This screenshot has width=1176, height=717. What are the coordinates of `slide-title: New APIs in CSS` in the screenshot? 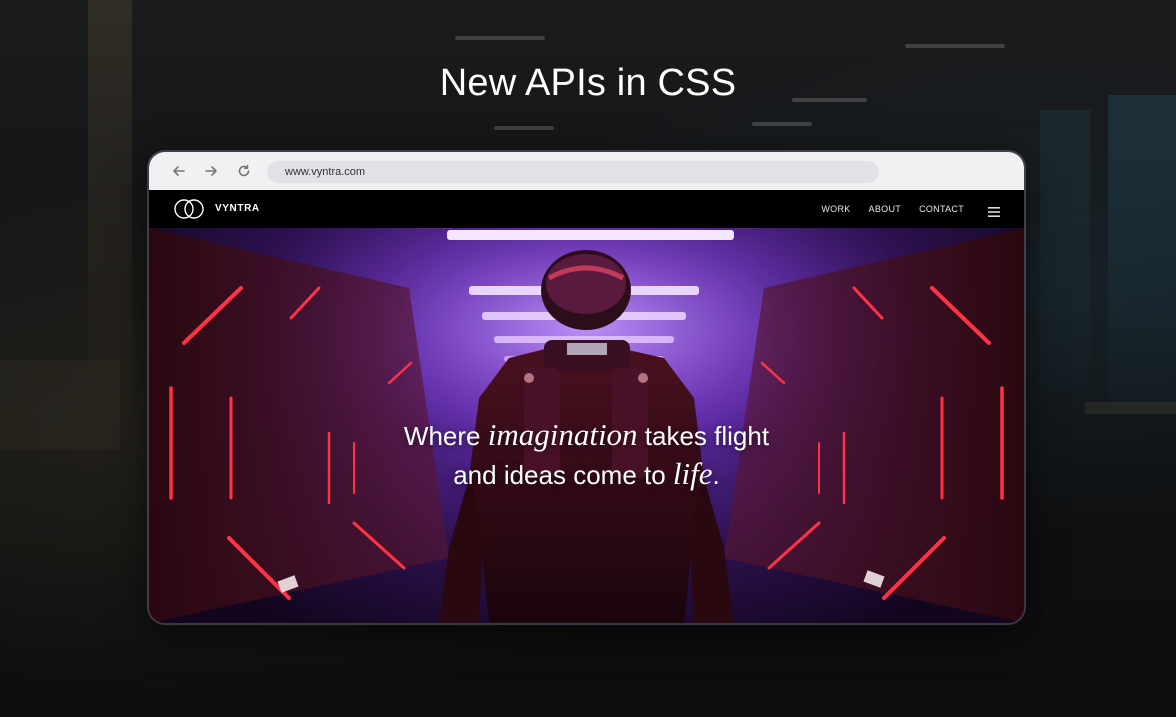 It's located at (588, 83).